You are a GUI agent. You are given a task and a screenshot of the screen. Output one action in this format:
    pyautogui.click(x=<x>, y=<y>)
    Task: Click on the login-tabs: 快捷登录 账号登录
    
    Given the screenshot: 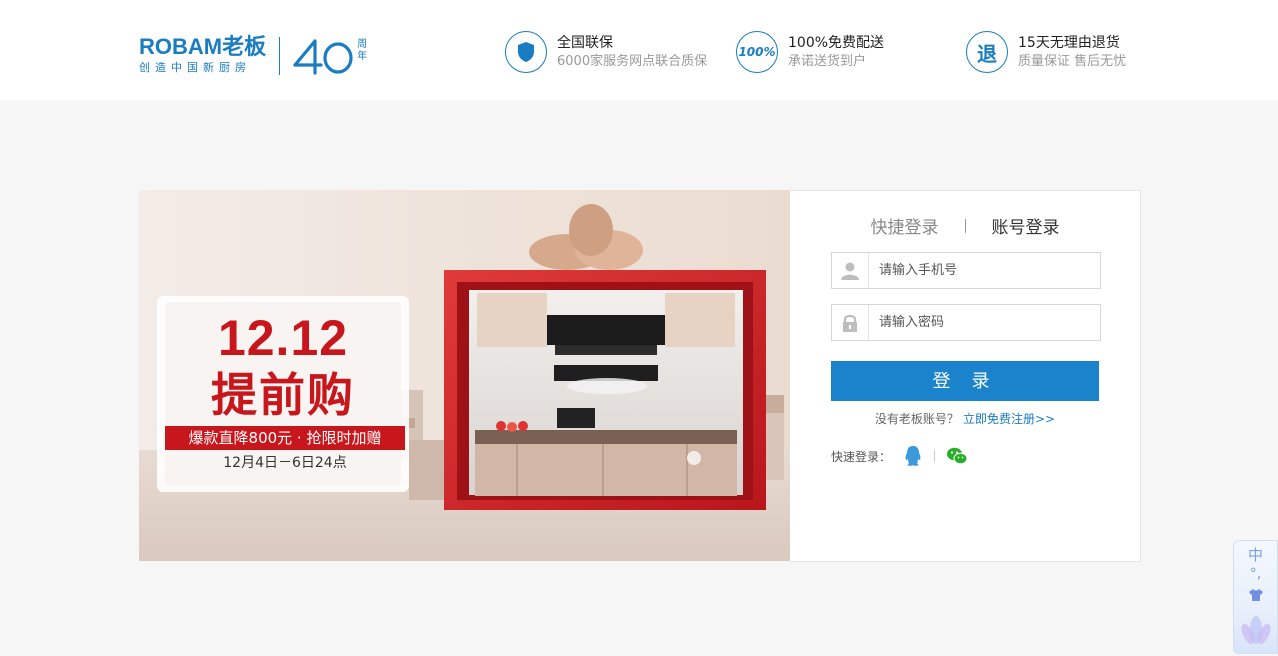 What is the action you would take?
    pyautogui.click(x=965, y=225)
    